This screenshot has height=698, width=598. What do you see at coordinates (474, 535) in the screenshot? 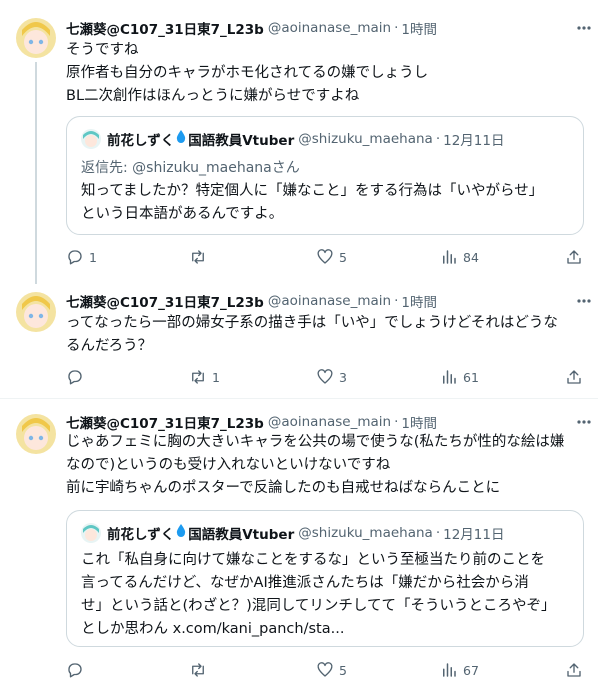
I see `quote-date: 12月11日` at bounding box center [474, 535].